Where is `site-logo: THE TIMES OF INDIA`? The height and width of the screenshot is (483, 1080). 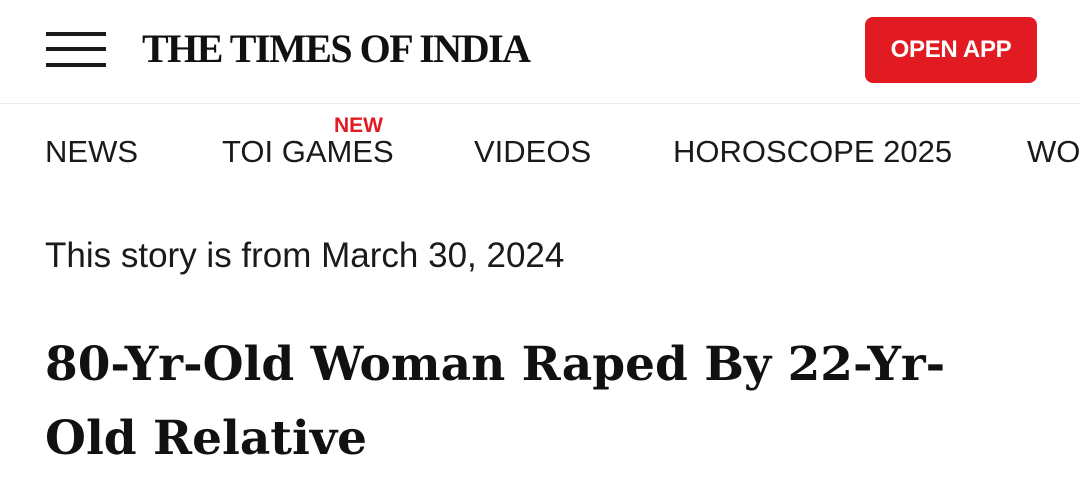 site-logo: THE TIMES OF INDIA is located at coordinates (336, 48).